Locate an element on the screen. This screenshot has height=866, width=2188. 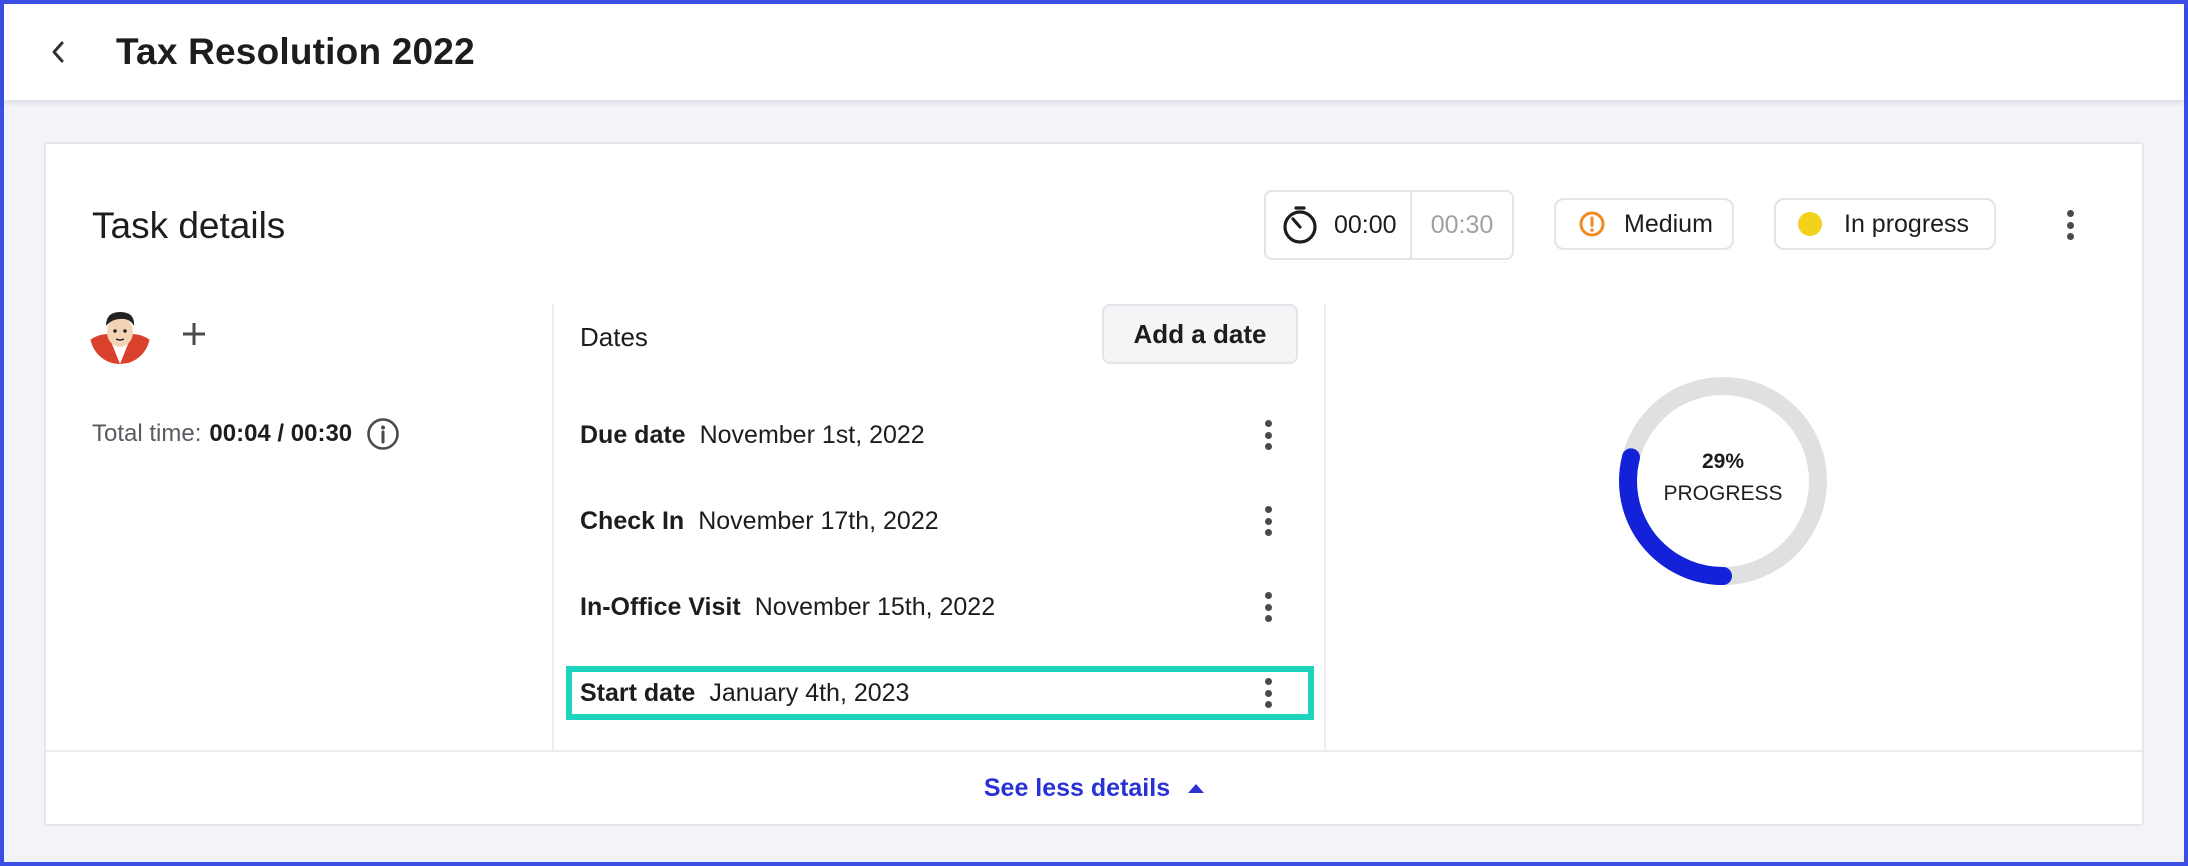
priority-badge: Medium is located at coordinates (1644, 224).